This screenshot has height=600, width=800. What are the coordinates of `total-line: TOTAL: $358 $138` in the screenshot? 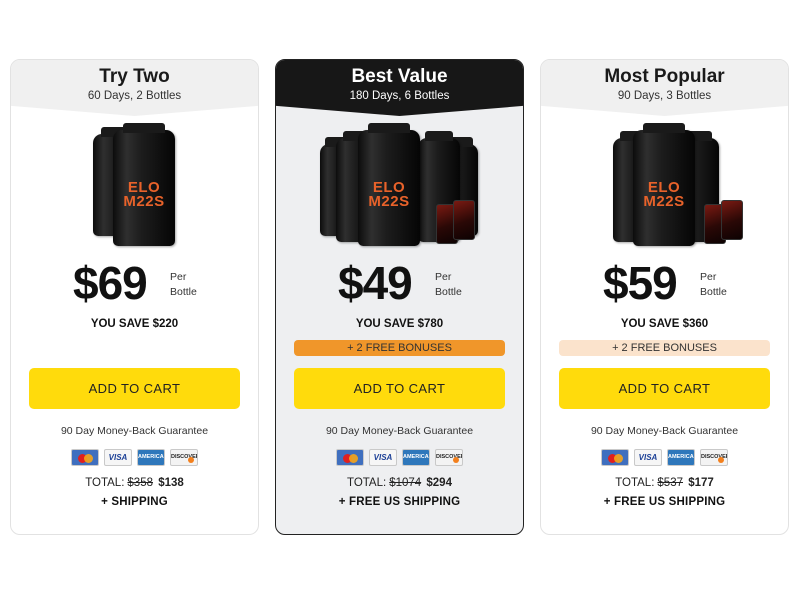 It's located at (134, 483).